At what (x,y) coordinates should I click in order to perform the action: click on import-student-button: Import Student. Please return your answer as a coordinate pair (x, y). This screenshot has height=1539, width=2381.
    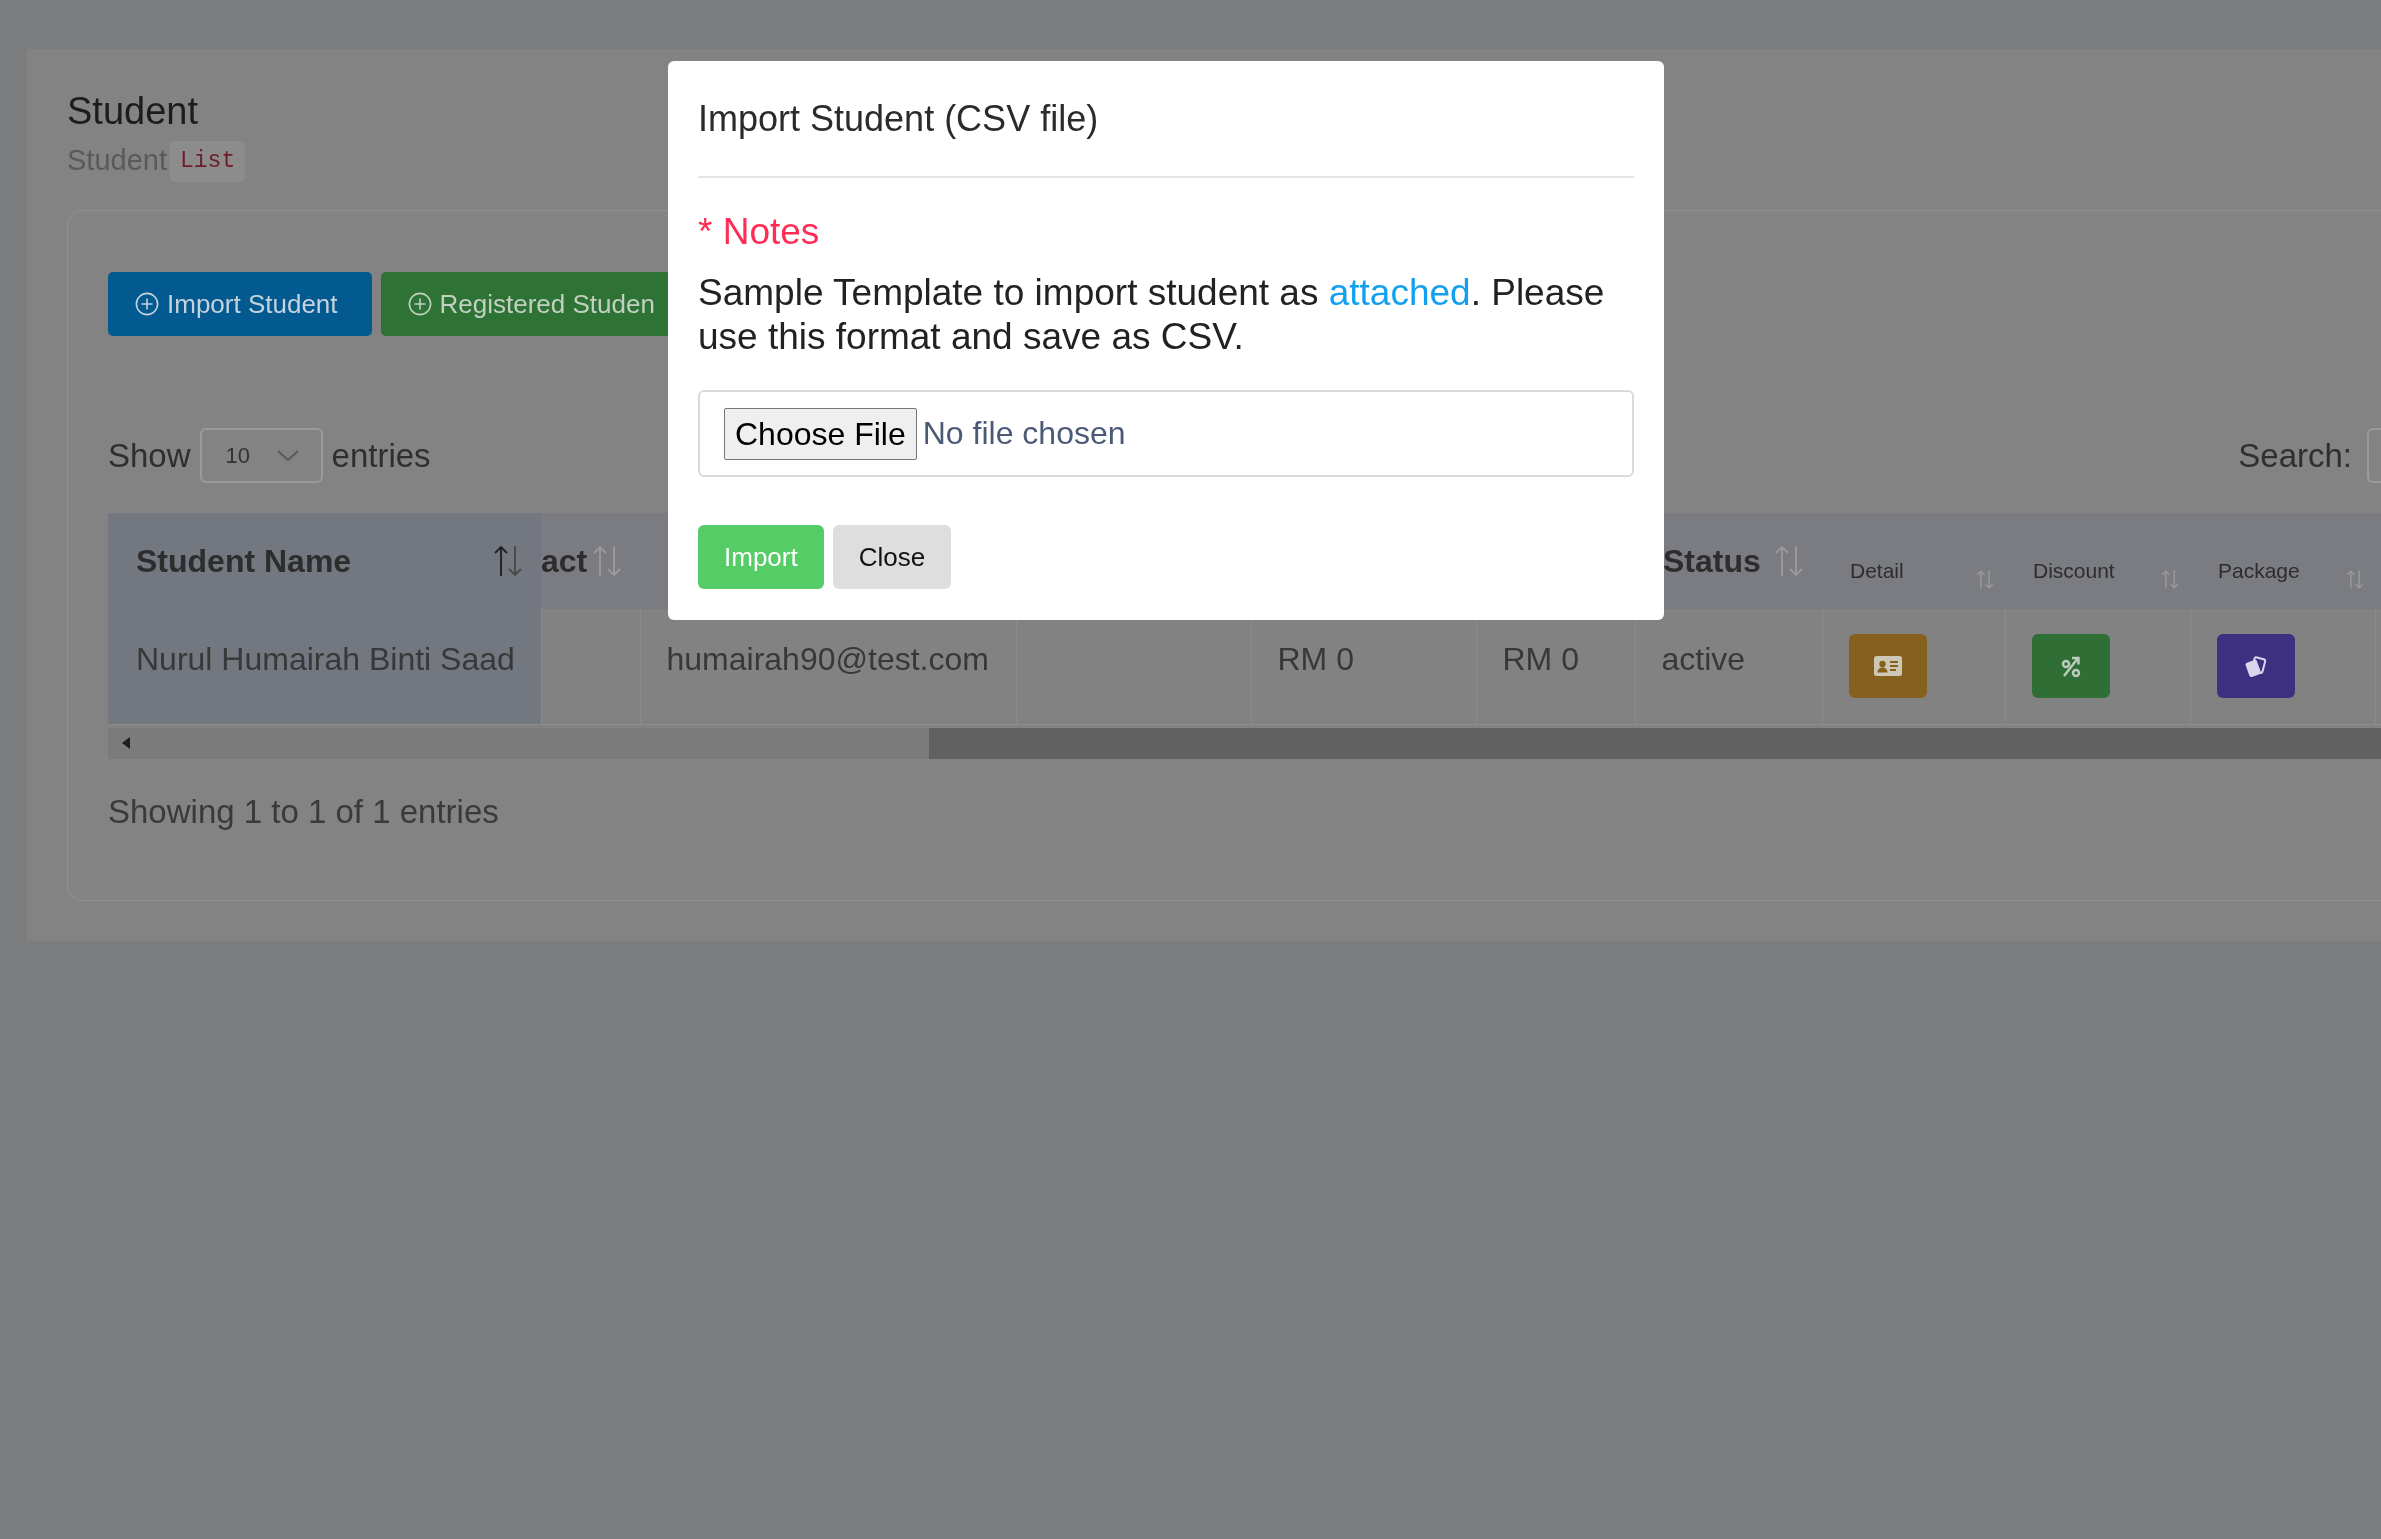
    Looking at the image, I should click on (240, 304).